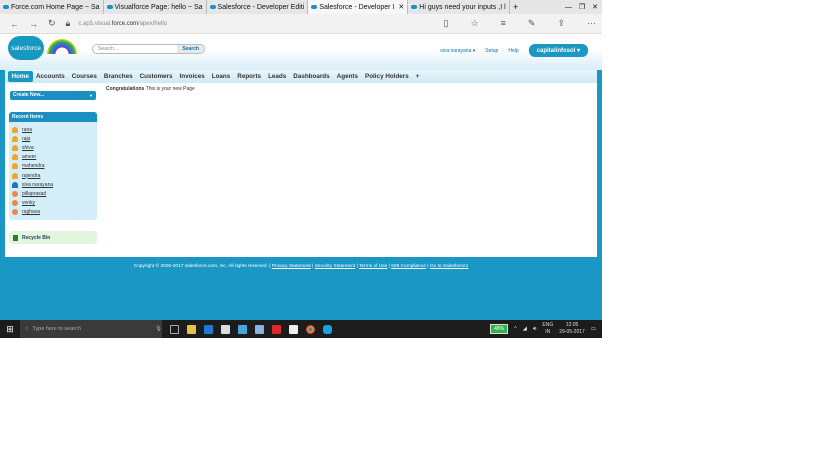  I want to click on acrobat-icon, so click(276, 329).